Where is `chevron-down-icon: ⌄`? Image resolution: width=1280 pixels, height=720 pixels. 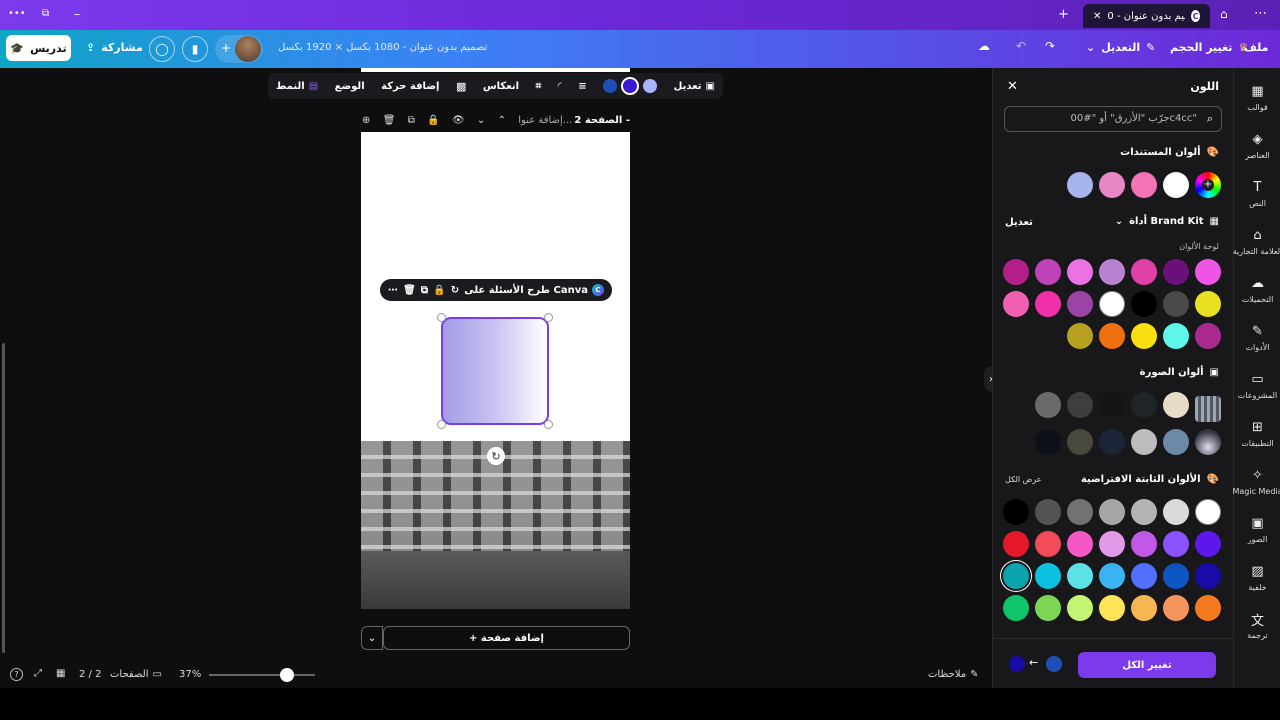 chevron-down-icon: ⌄ is located at coordinates (481, 120).